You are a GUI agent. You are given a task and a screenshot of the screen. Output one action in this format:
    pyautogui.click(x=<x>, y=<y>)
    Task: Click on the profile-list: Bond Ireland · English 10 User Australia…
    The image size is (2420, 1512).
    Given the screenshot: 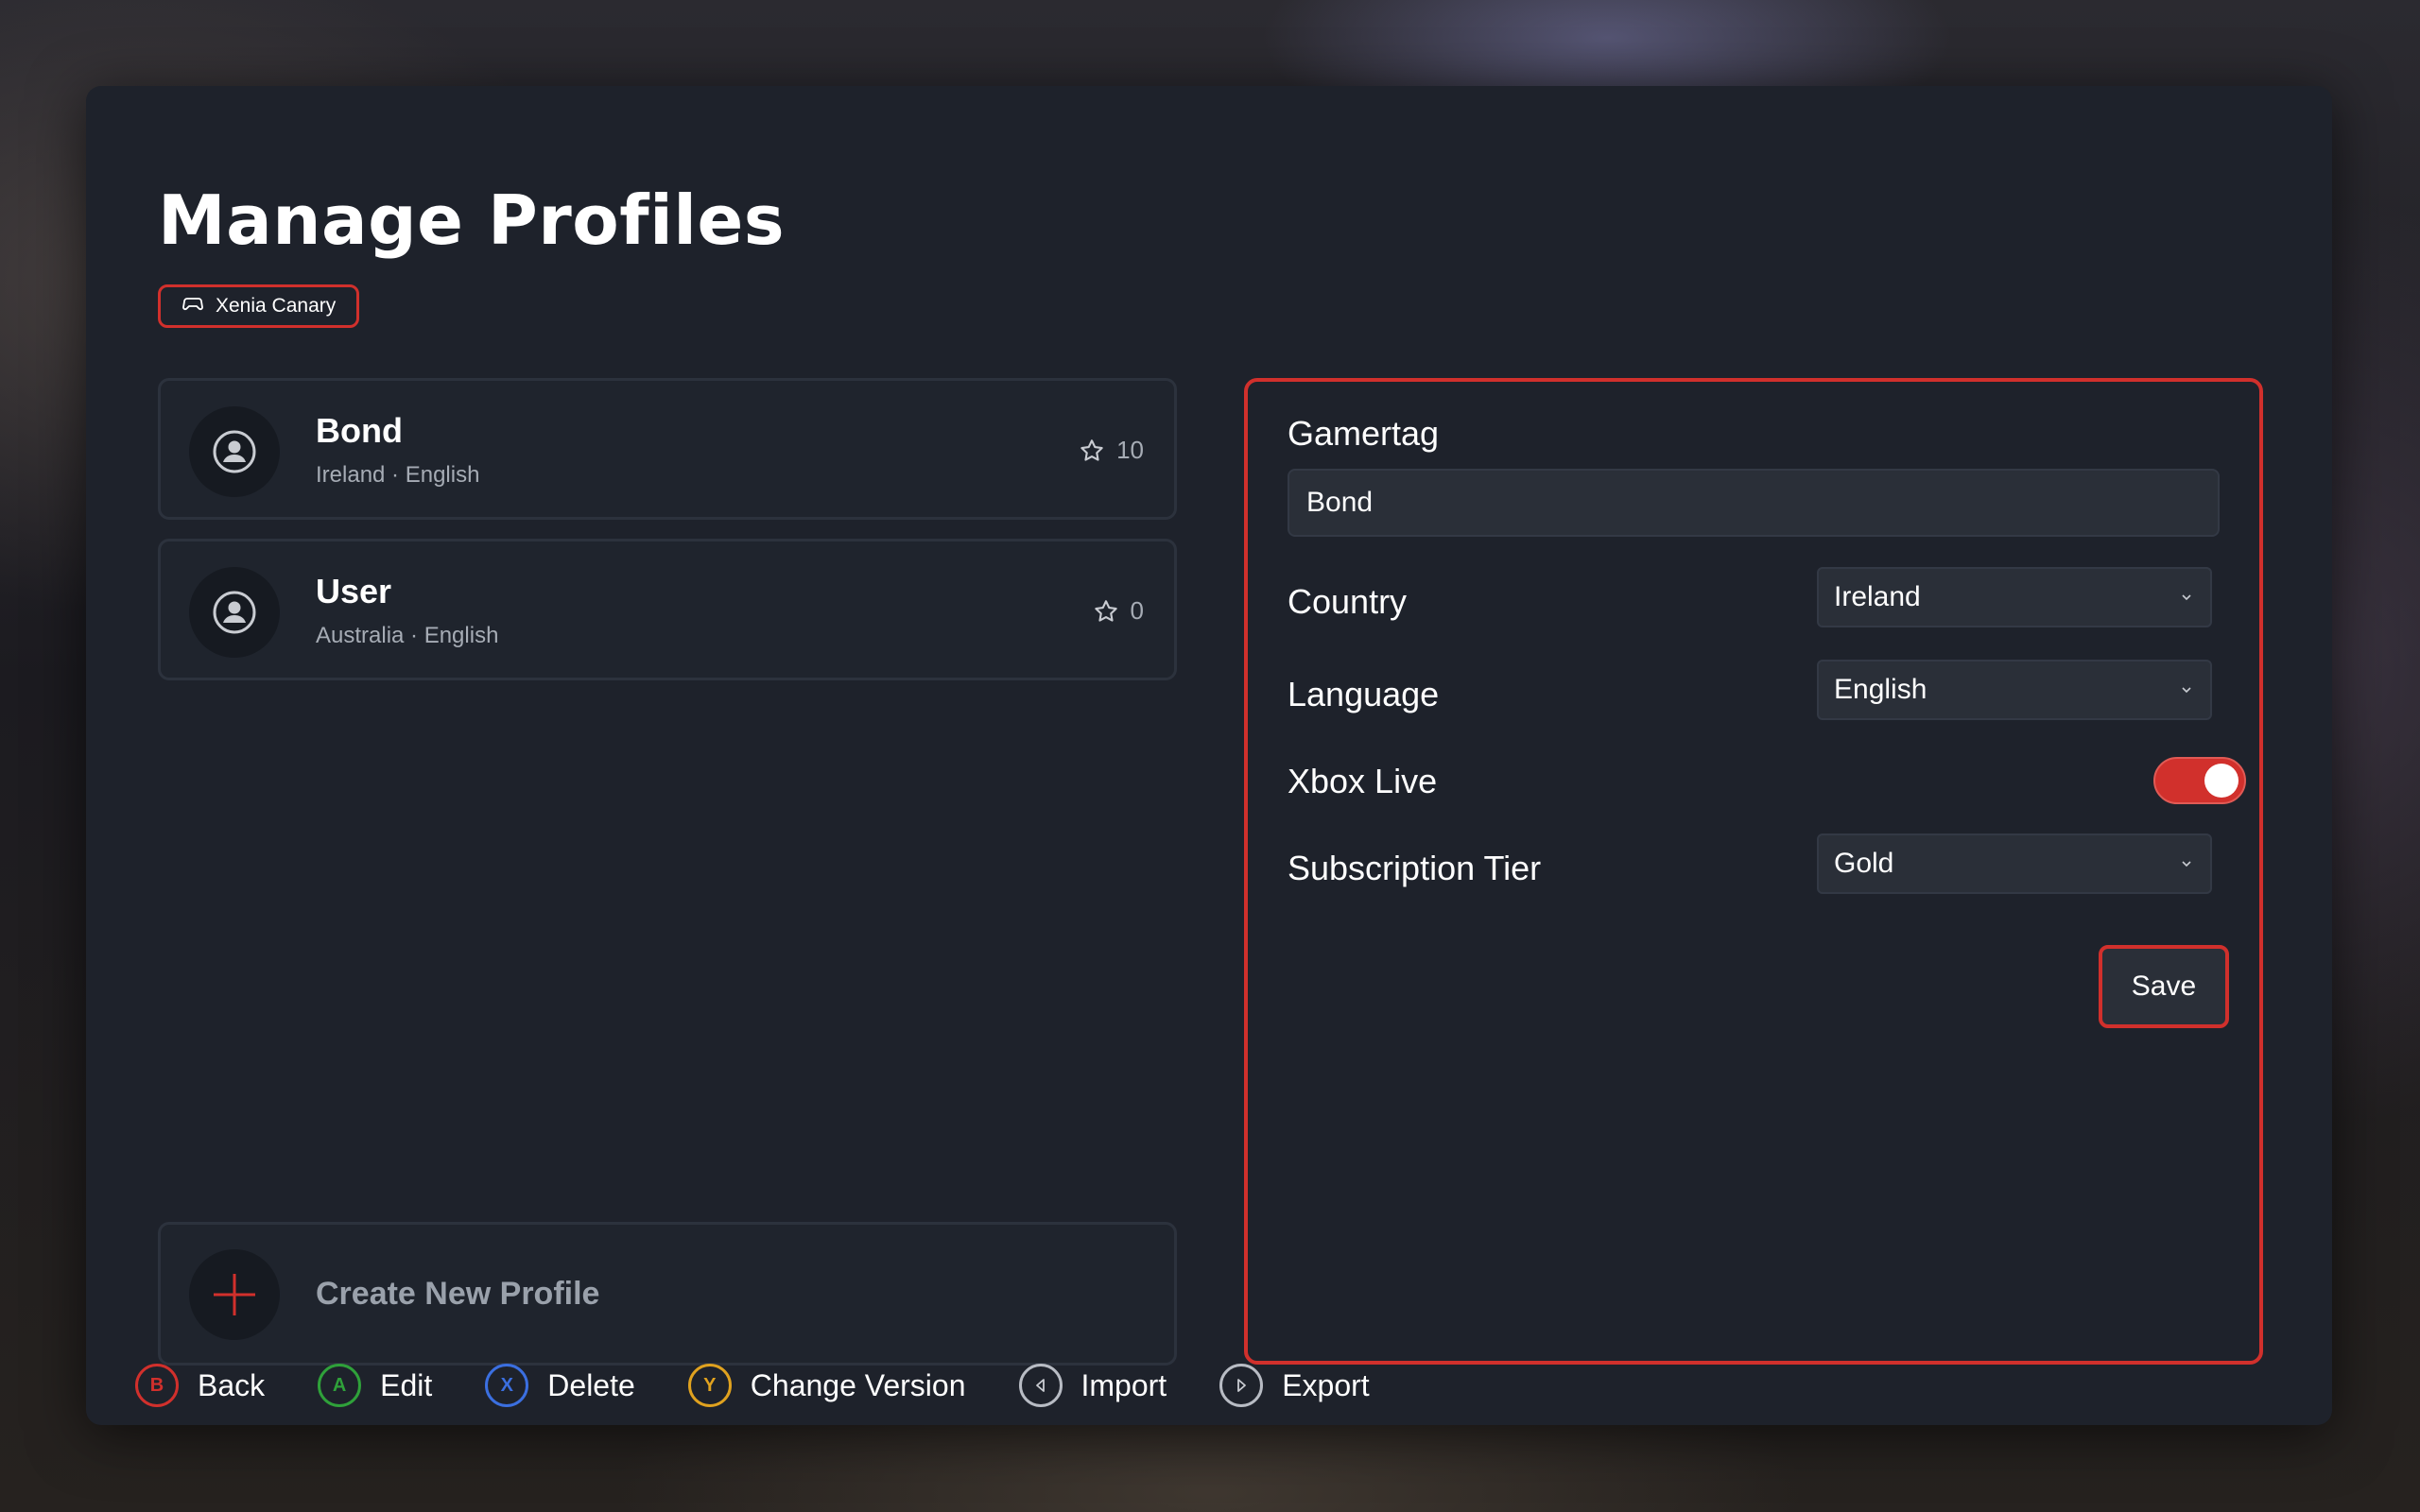 What is the action you would take?
    pyautogui.click(x=667, y=538)
    